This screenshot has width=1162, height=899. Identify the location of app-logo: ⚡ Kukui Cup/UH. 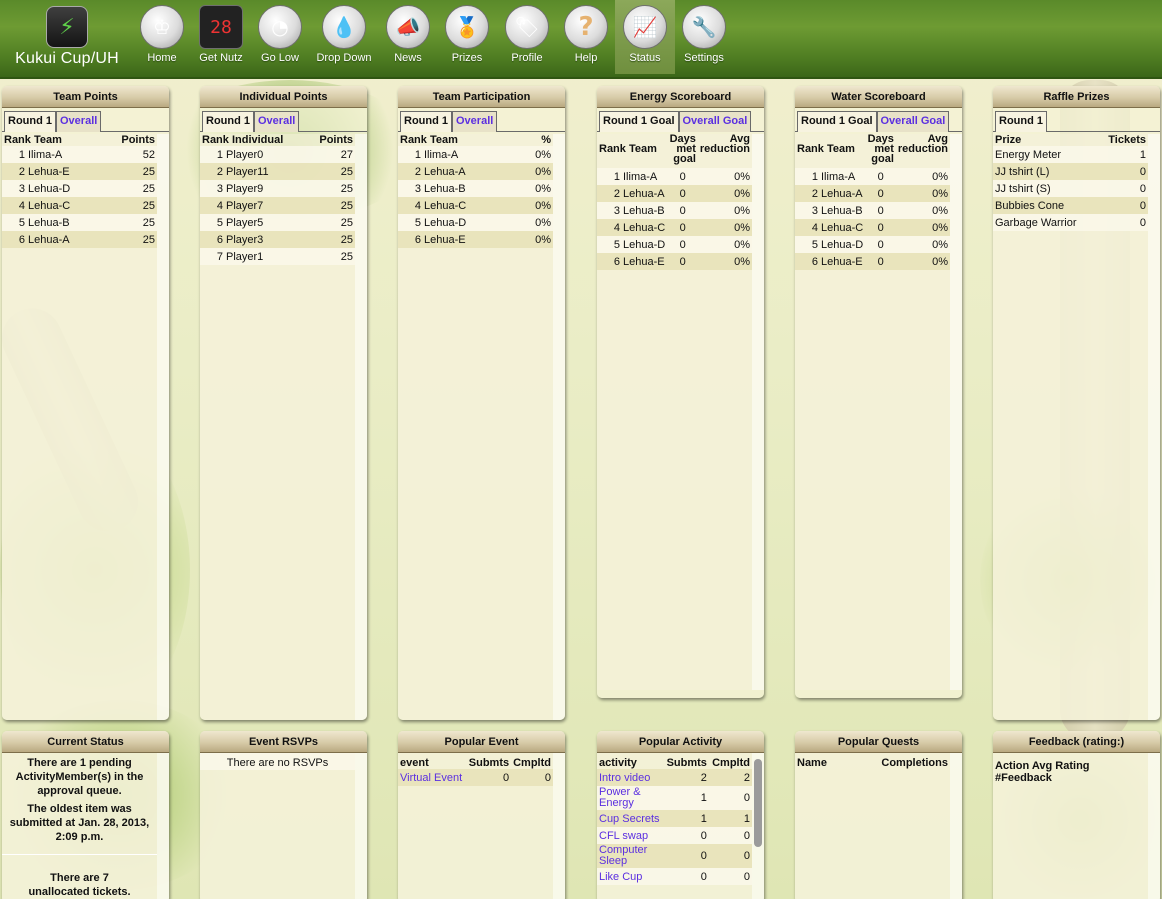
(67, 40).